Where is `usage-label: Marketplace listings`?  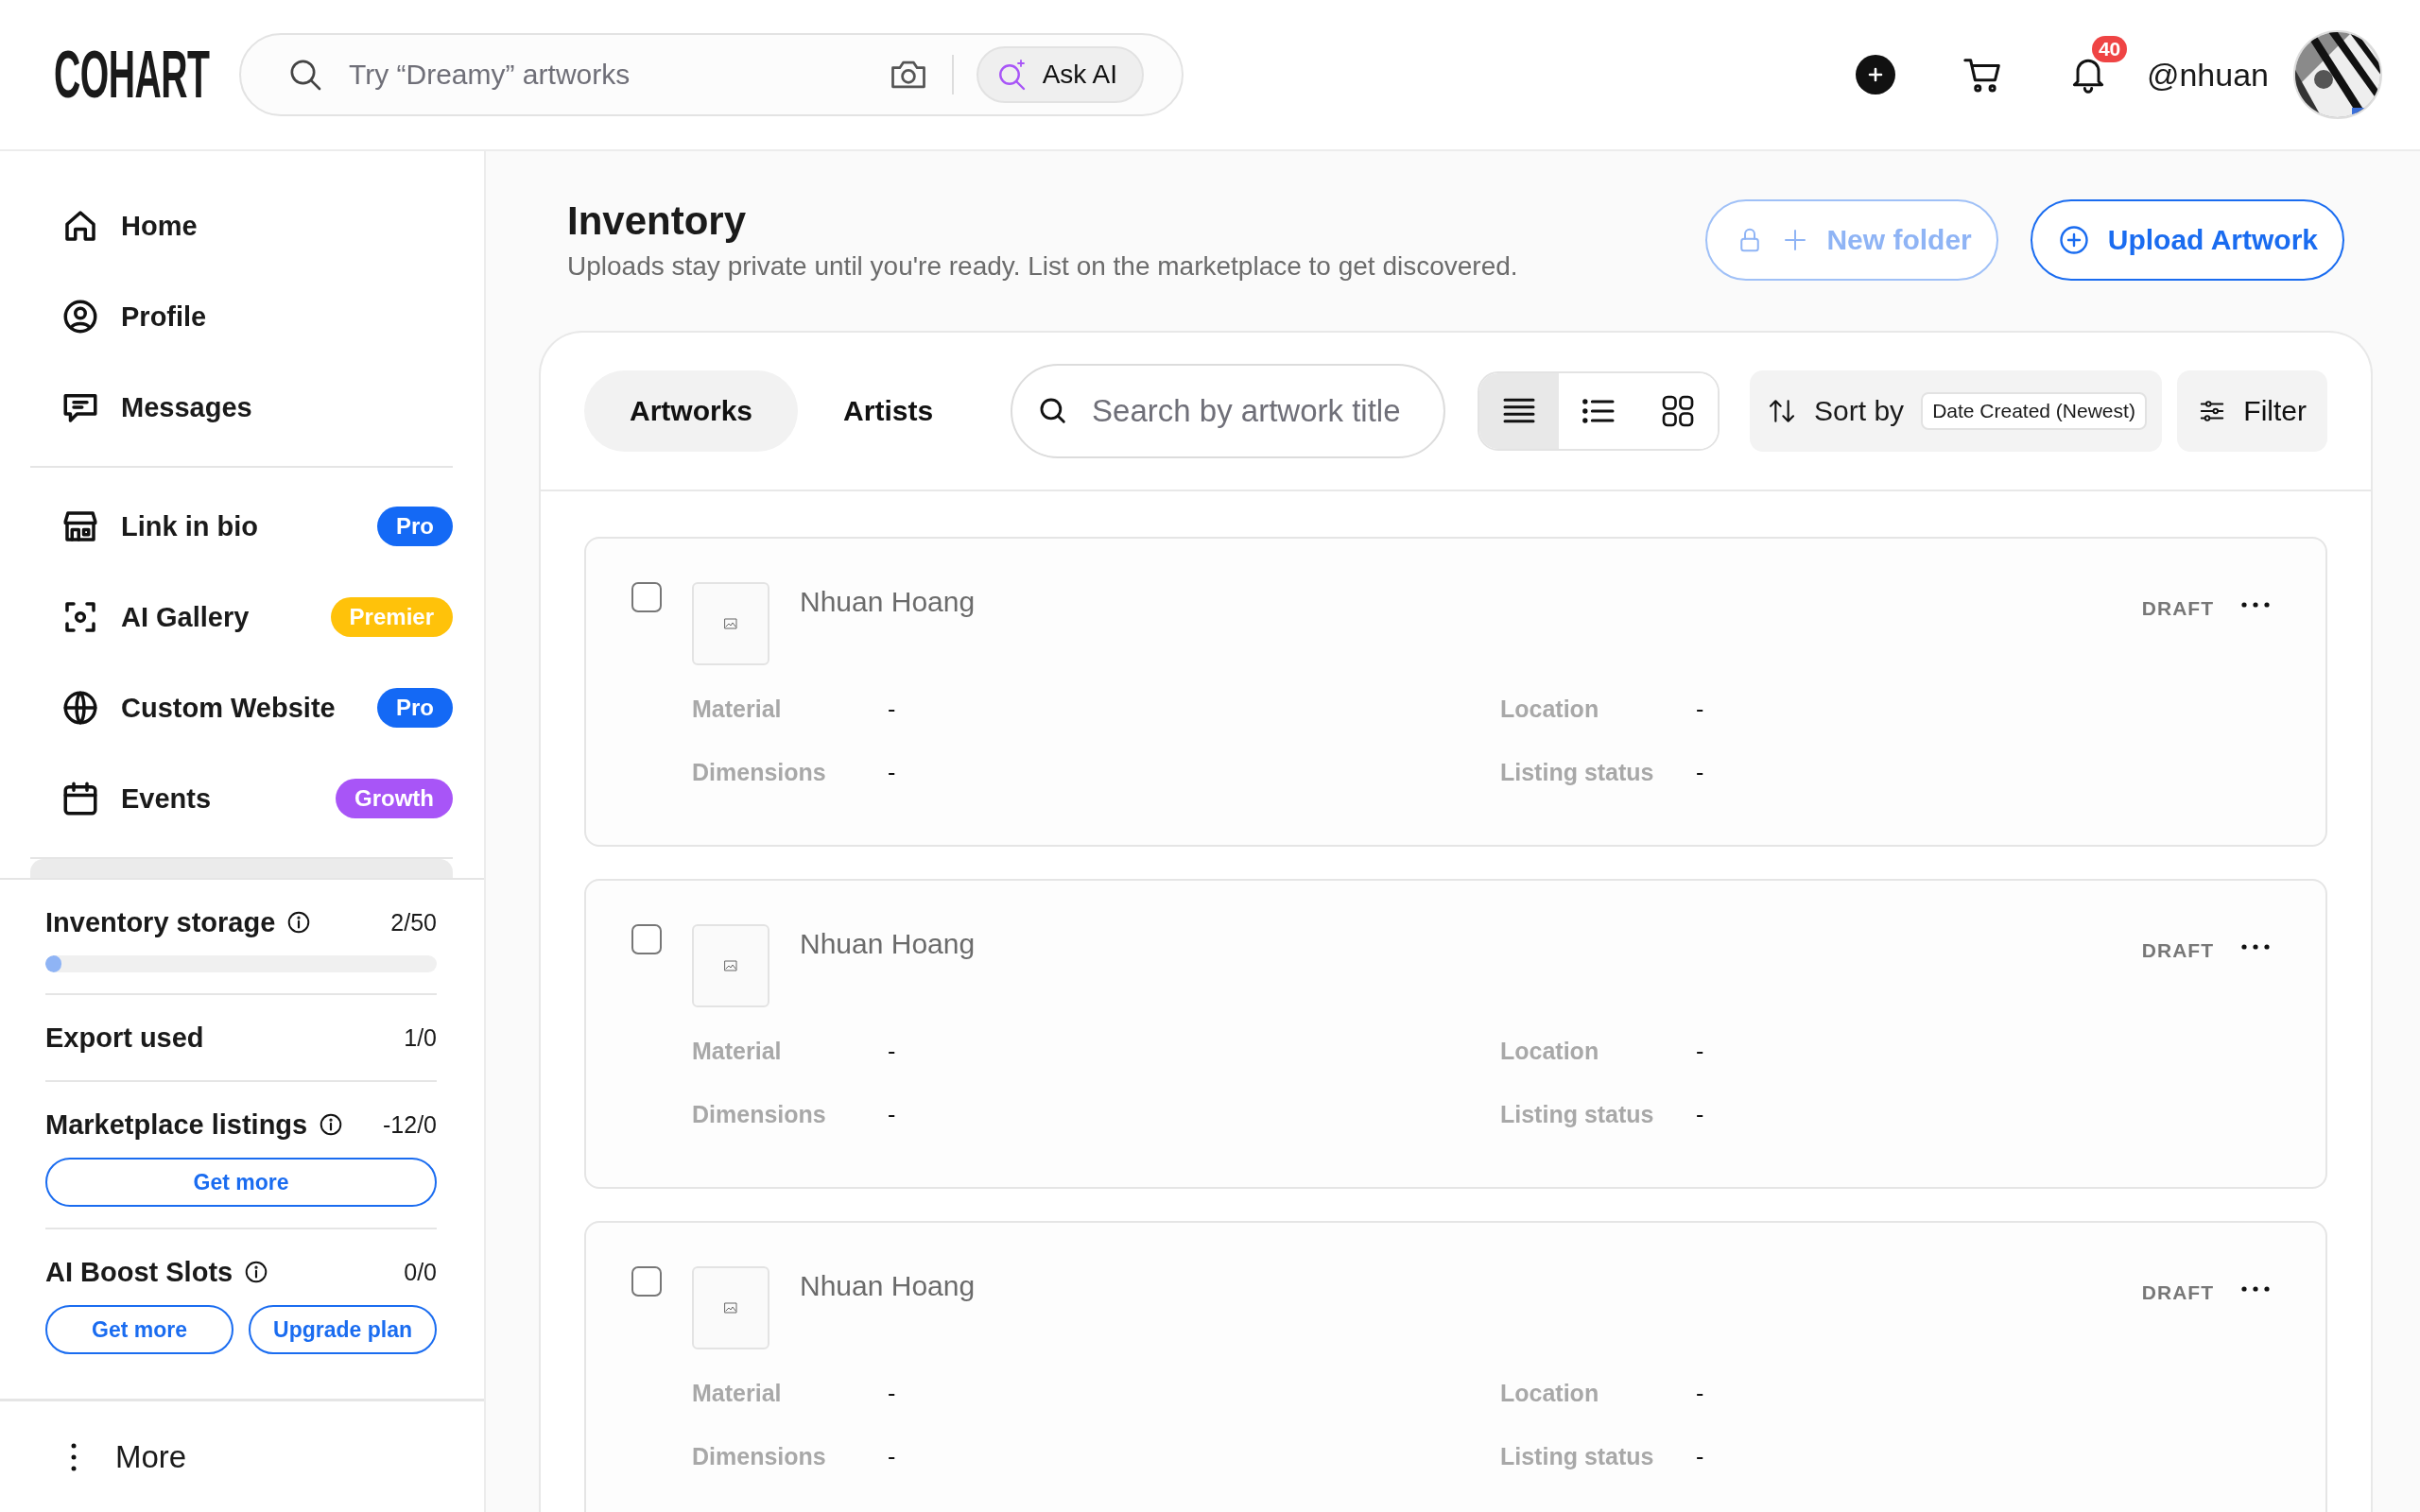
usage-label: Marketplace listings is located at coordinates (177, 1124).